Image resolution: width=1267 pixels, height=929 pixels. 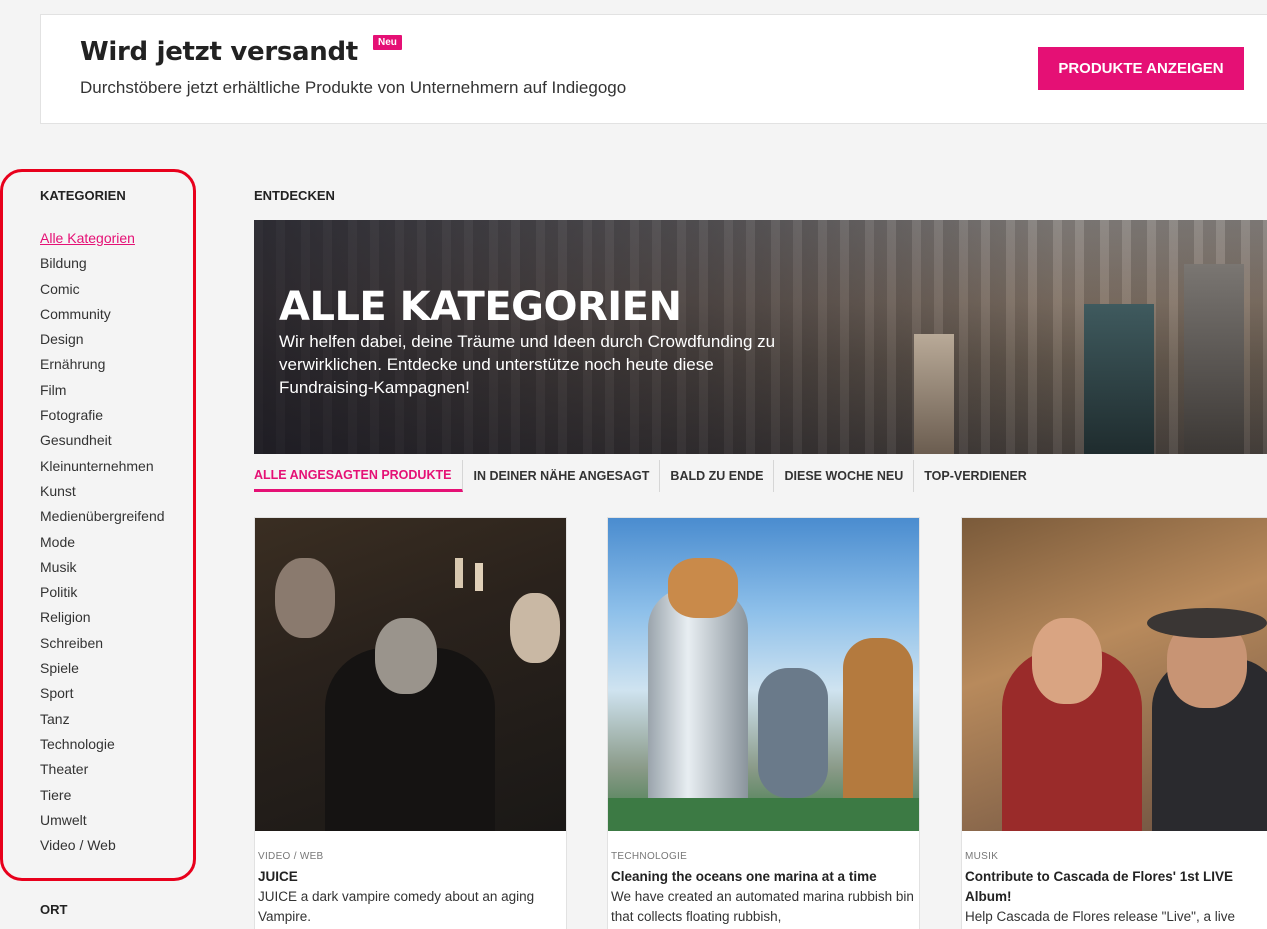 I want to click on campaign-image-vampires, so click(x=410, y=674).